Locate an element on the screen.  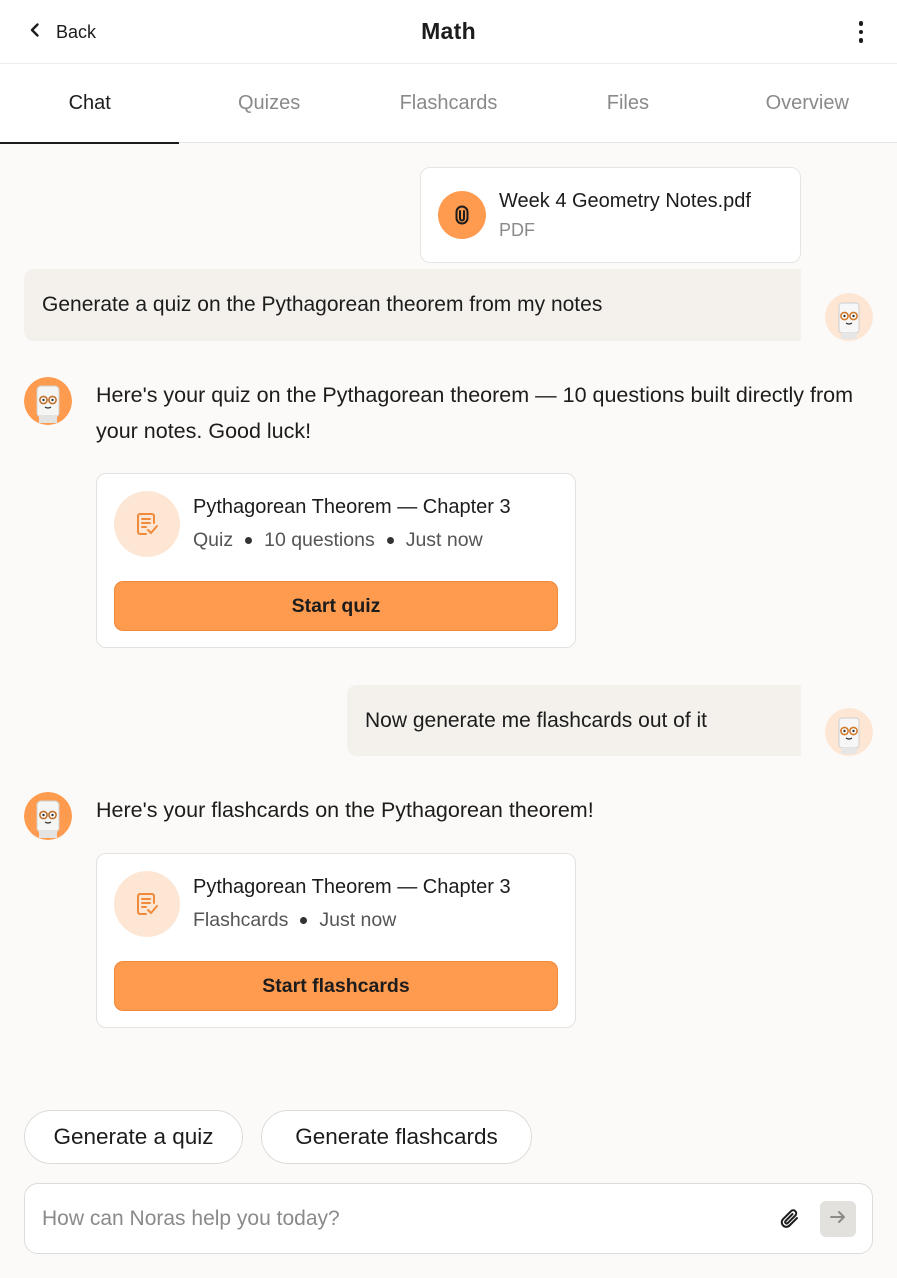
user-message-text: Now generate me flashcards out of it is located at coordinates (536, 720).